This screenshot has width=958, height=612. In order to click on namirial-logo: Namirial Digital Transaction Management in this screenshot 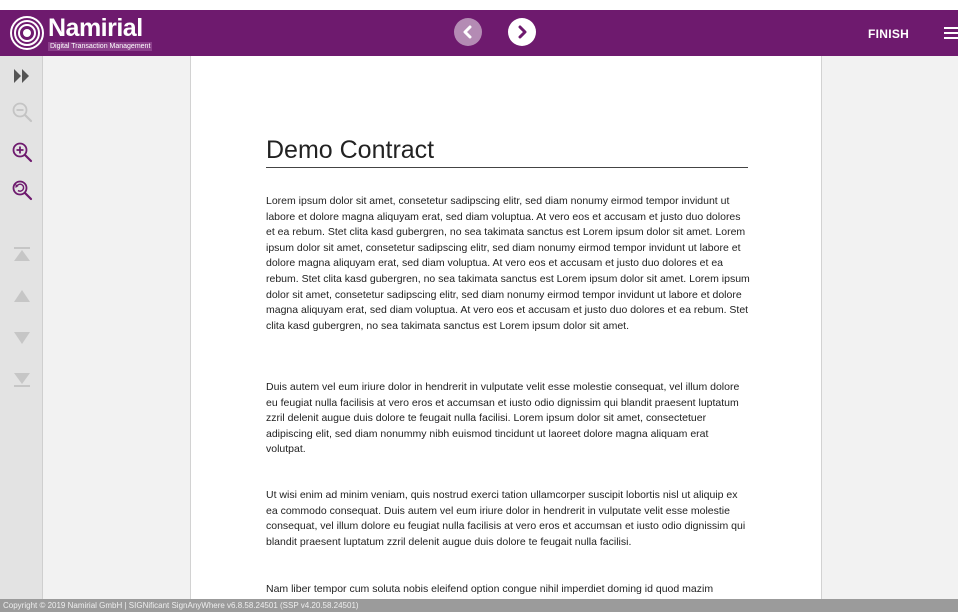, I will do `click(81, 32)`.